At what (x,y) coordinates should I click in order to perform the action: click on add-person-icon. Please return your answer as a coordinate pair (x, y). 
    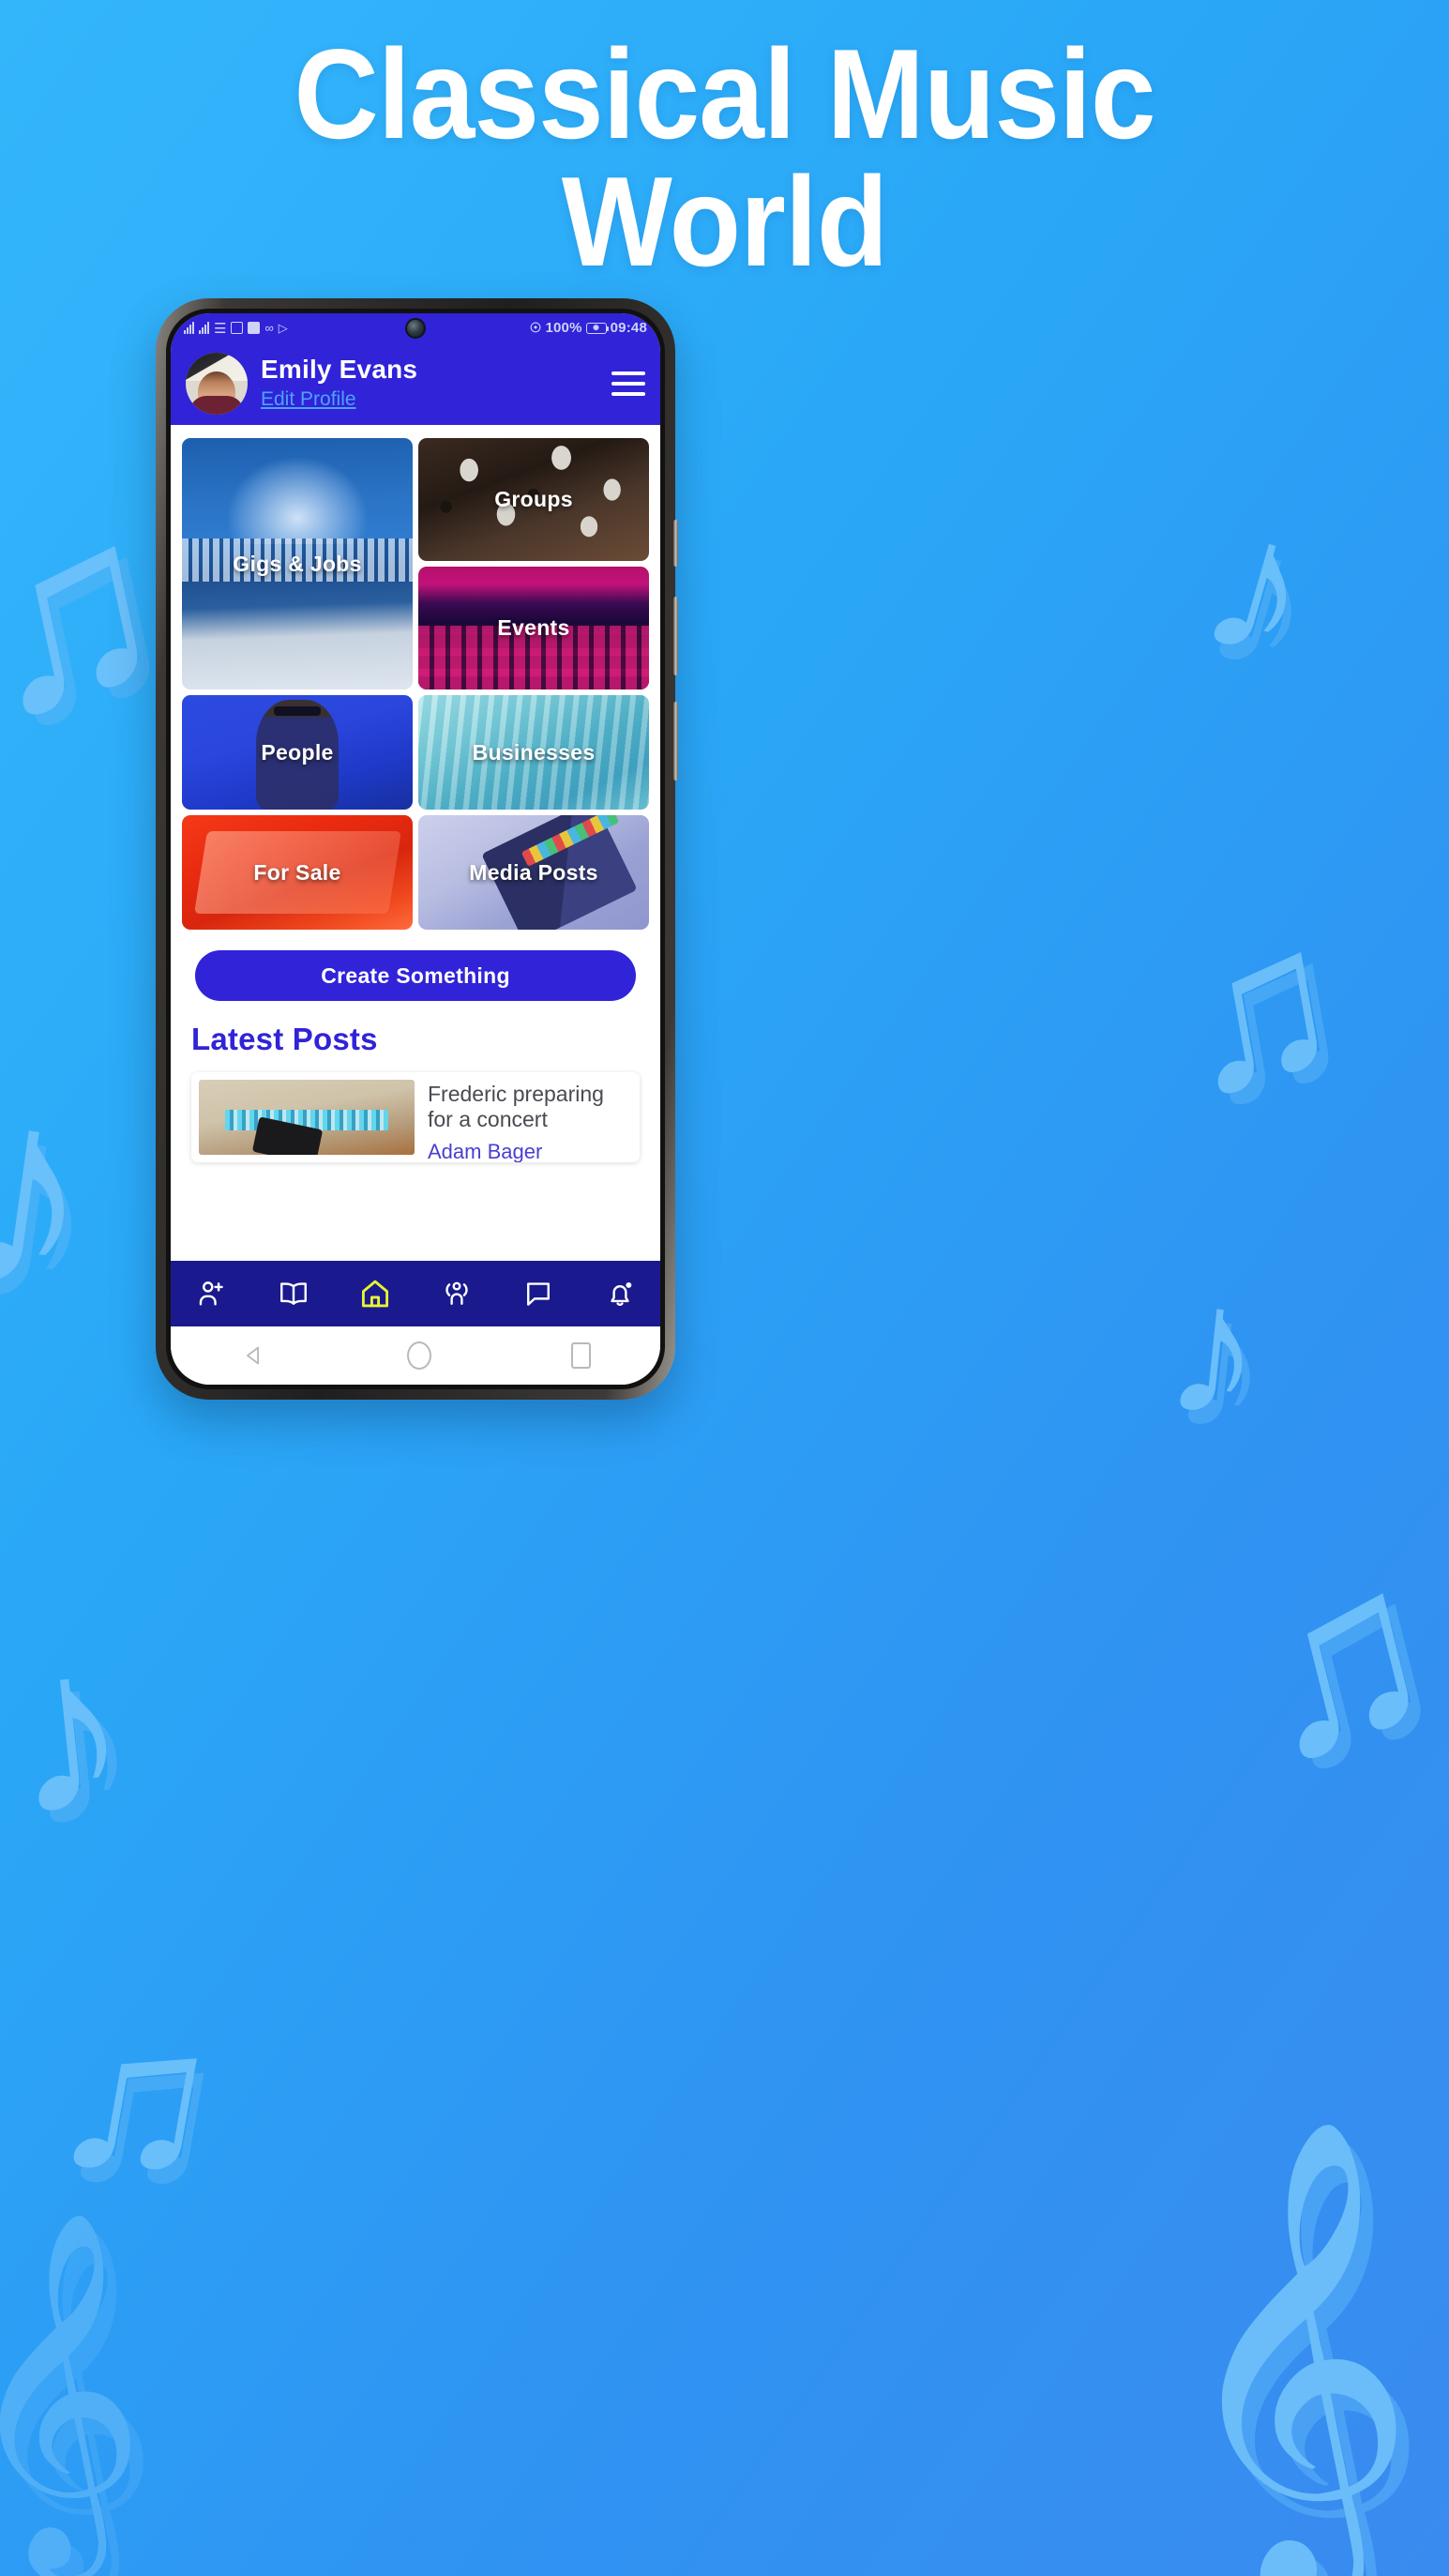
    Looking at the image, I should click on (211, 1293).